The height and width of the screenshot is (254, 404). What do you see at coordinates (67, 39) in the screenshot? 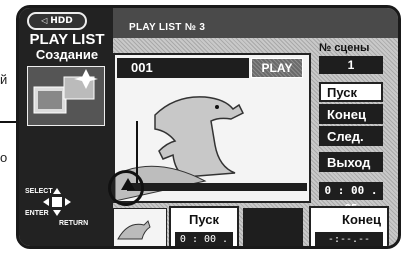
I see `page-title: PLAY LIST` at bounding box center [67, 39].